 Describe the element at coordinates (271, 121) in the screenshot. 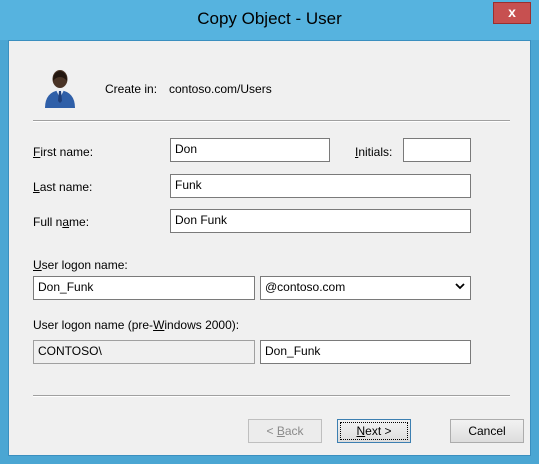

I see `top-separator` at that location.